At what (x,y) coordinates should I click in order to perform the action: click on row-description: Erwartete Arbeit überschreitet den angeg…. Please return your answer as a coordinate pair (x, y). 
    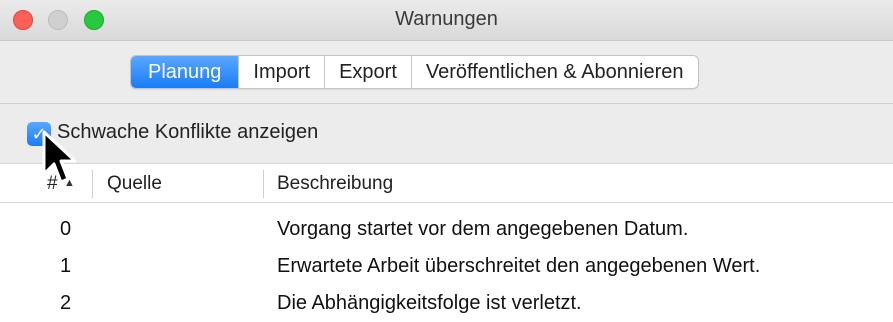
    Looking at the image, I should click on (519, 266).